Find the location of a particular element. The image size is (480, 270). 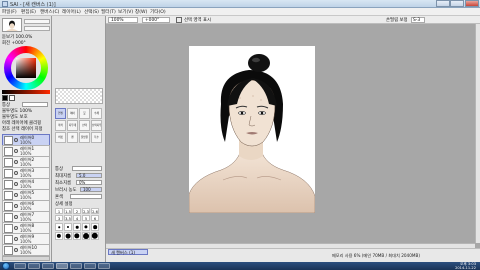

taskbar-sai-icon is located at coordinates (62, 266).